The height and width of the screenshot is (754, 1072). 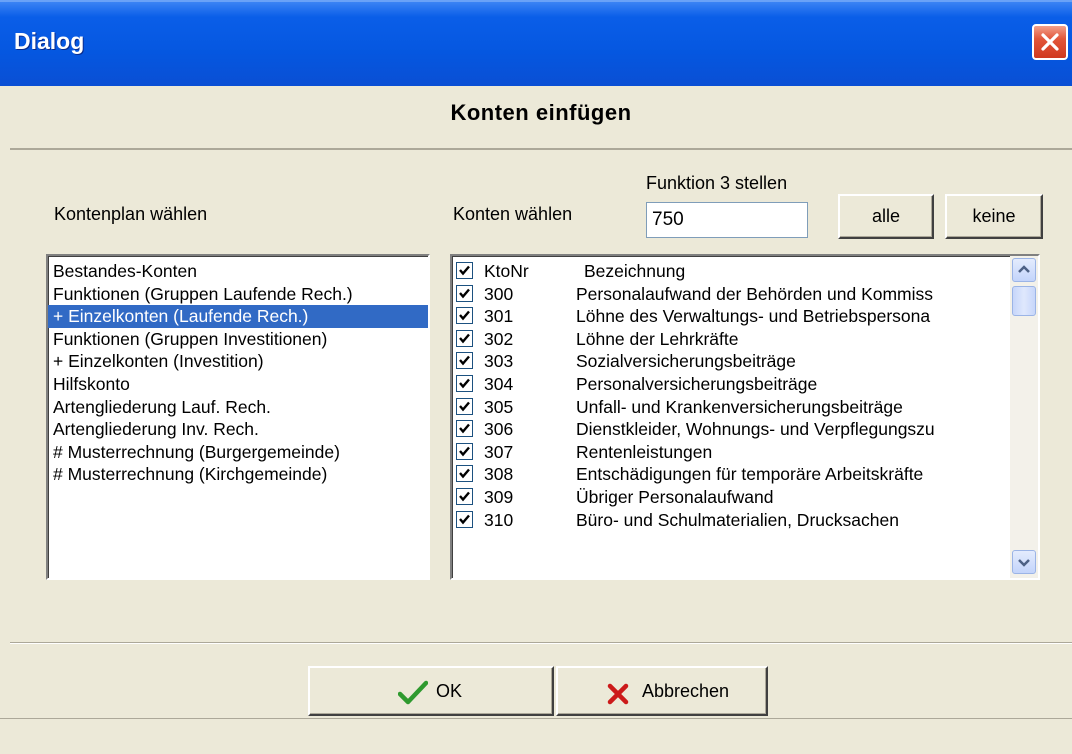 What do you see at coordinates (536, 43) in the screenshot?
I see `title-bar: Dialog` at bounding box center [536, 43].